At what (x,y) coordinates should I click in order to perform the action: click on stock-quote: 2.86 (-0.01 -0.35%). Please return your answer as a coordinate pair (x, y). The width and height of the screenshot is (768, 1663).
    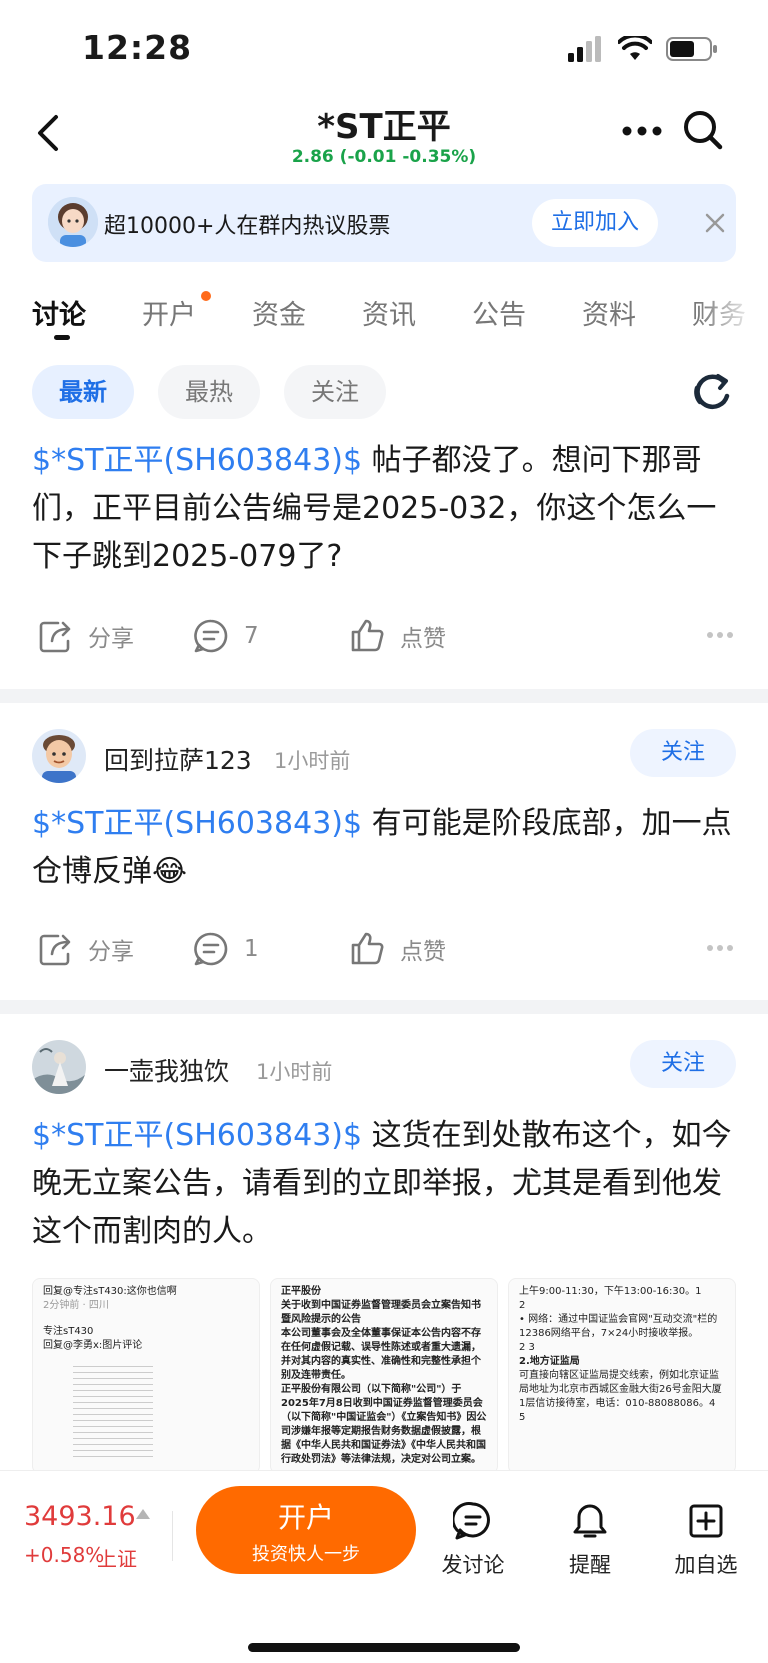
    Looking at the image, I should click on (384, 157).